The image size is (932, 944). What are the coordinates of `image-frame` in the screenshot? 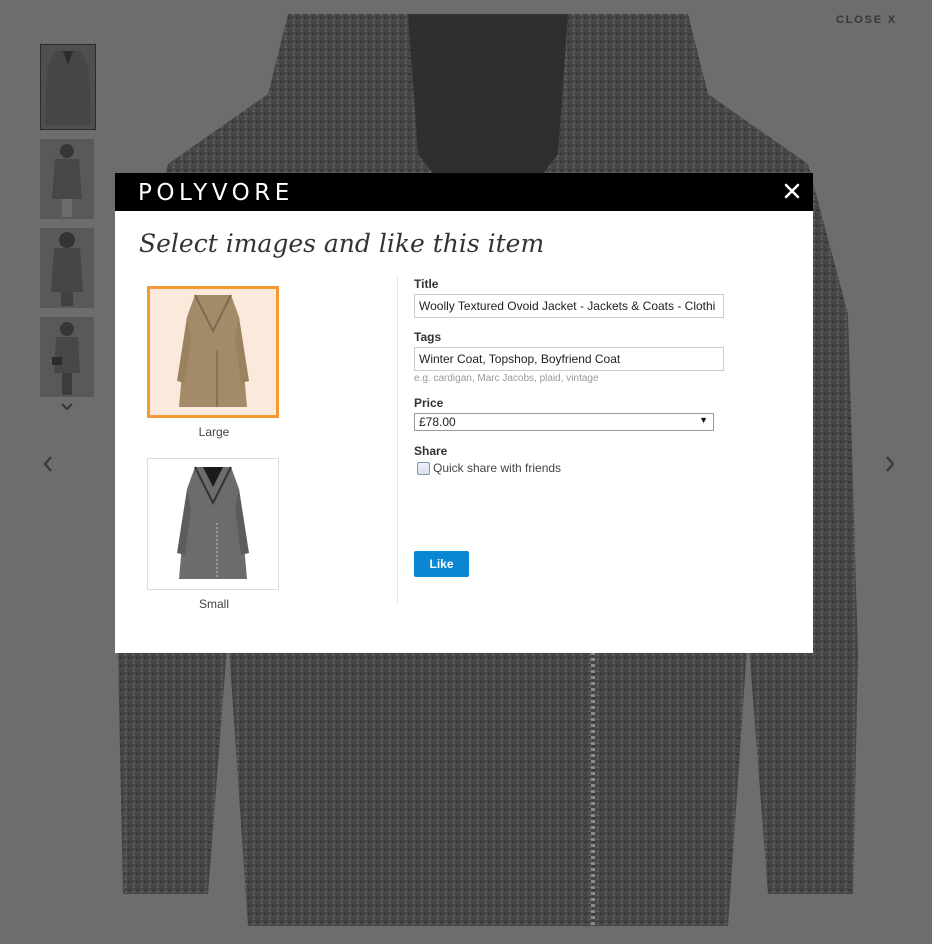 It's located at (213, 524).